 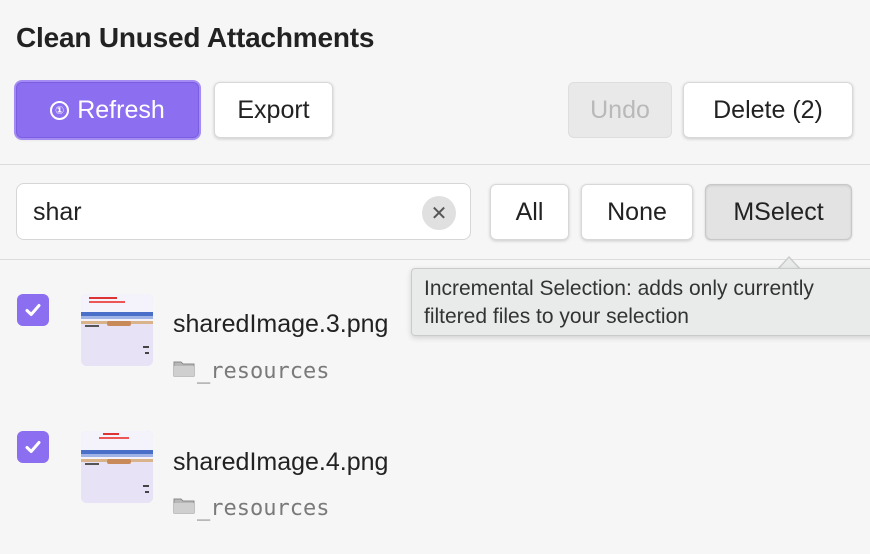 I want to click on clear-search-button: ✕, so click(x=439, y=213).